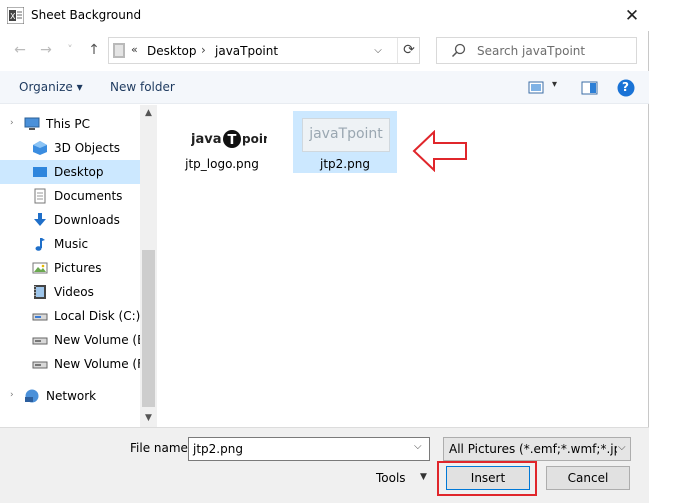 The height and width of the screenshot is (503, 687). I want to click on scroll-down-icon: ▼, so click(148, 418).